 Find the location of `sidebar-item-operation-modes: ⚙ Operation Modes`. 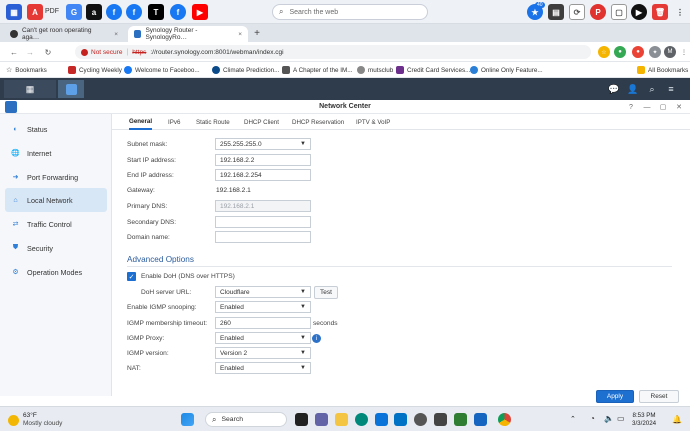

sidebar-item-operation-modes: ⚙ Operation Modes is located at coordinates (56, 272).